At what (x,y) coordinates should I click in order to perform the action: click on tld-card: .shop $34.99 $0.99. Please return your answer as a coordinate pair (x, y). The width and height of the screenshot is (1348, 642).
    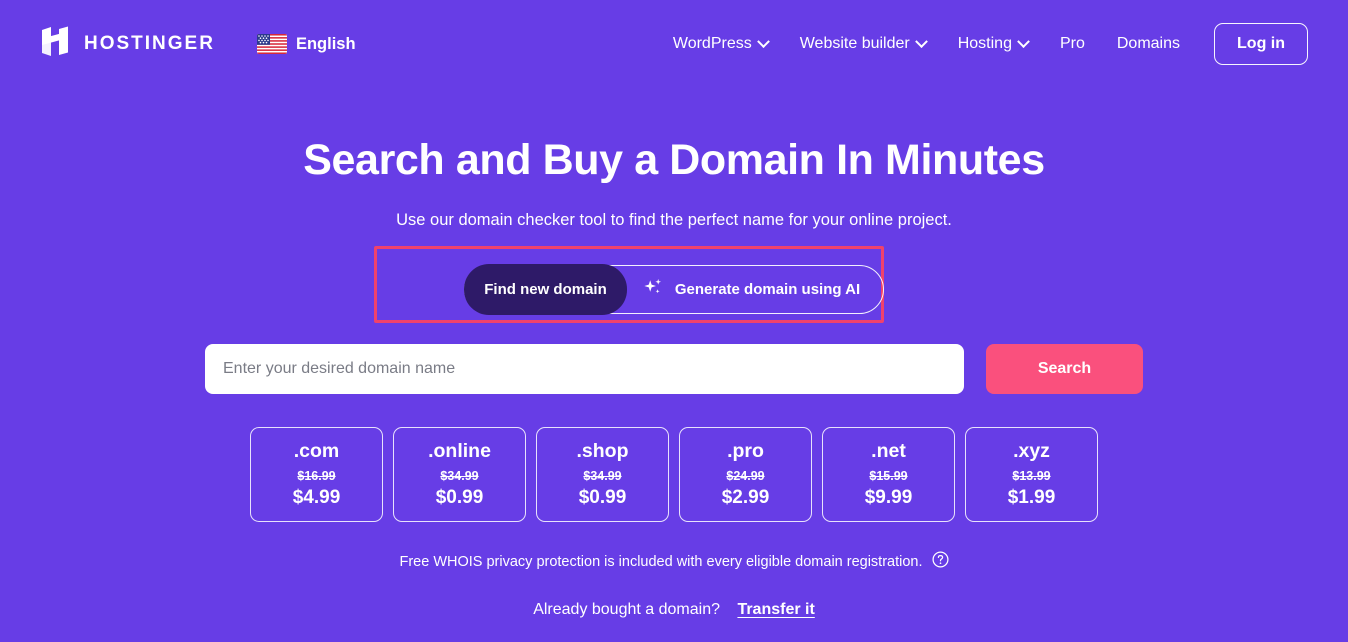
    Looking at the image, I should click on (602, 475).